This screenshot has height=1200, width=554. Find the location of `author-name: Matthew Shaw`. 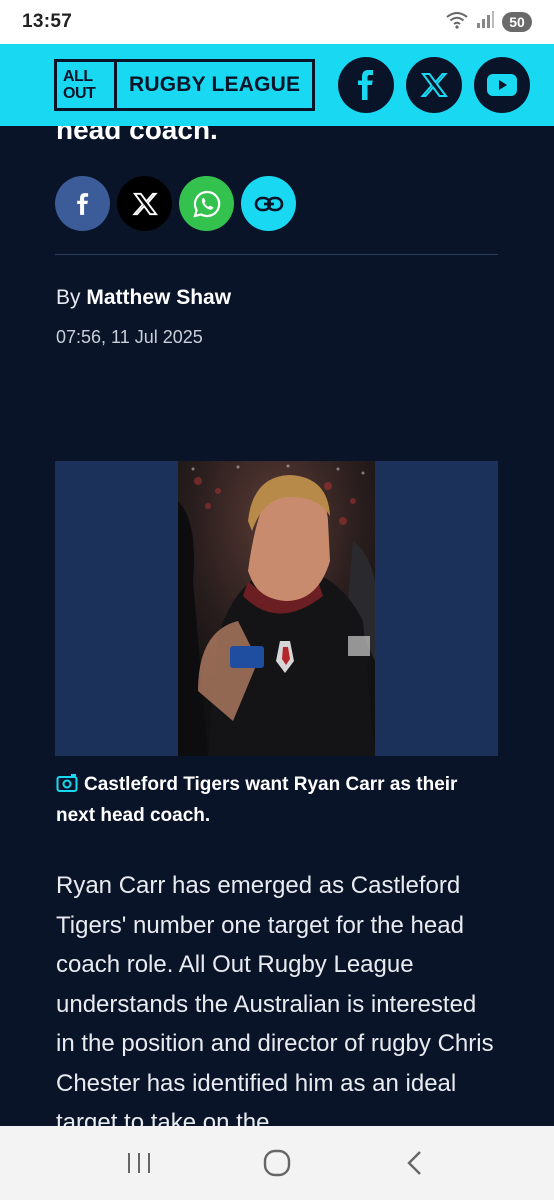

author-name: Matthew Shaw is located at coordinates (158, 297).